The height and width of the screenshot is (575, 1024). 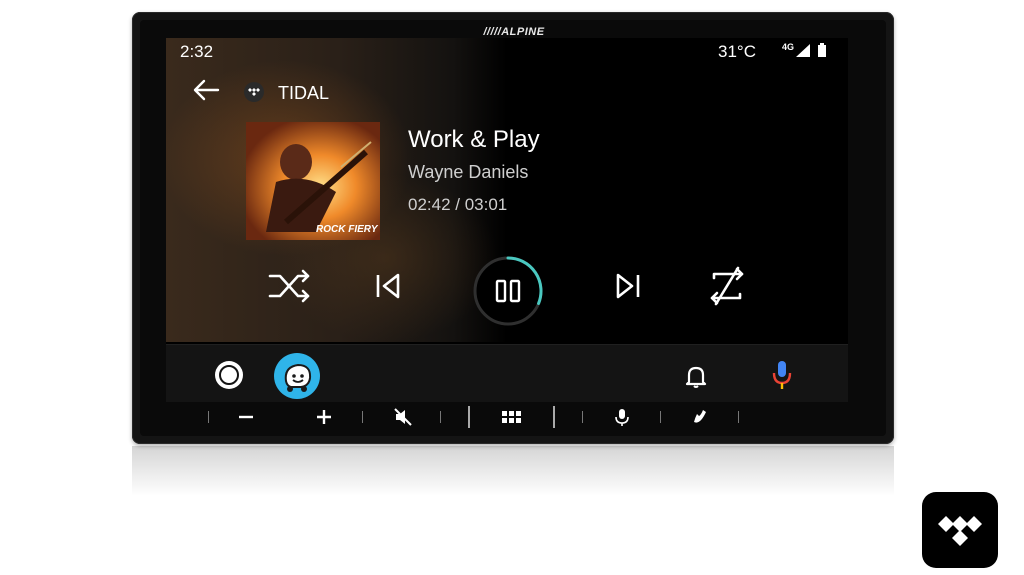 What do you see at coordinates (628, 286) in the screenshot?
I see `next-icon` at bounding box center [628, 286].